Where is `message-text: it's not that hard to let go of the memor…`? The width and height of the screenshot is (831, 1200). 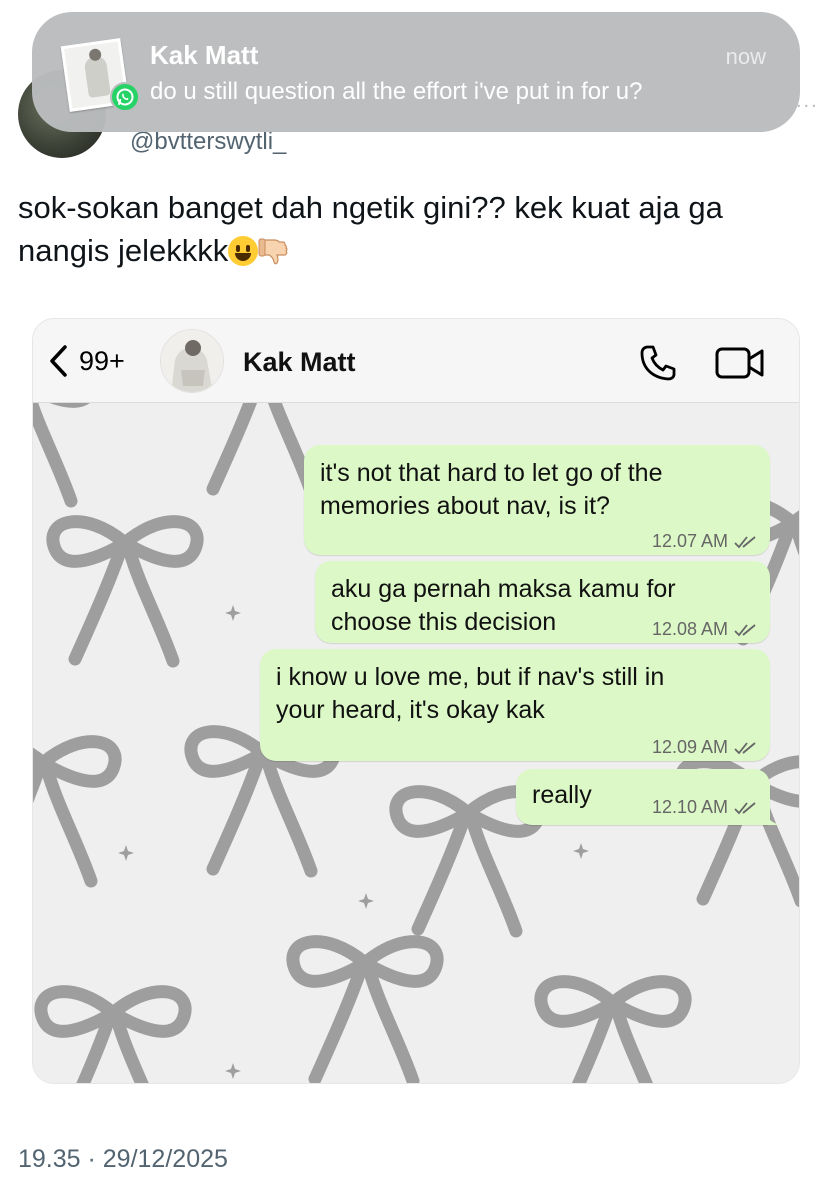 message-text: it's not that hard to let go of the memor… is located at coordinates (491, 489).